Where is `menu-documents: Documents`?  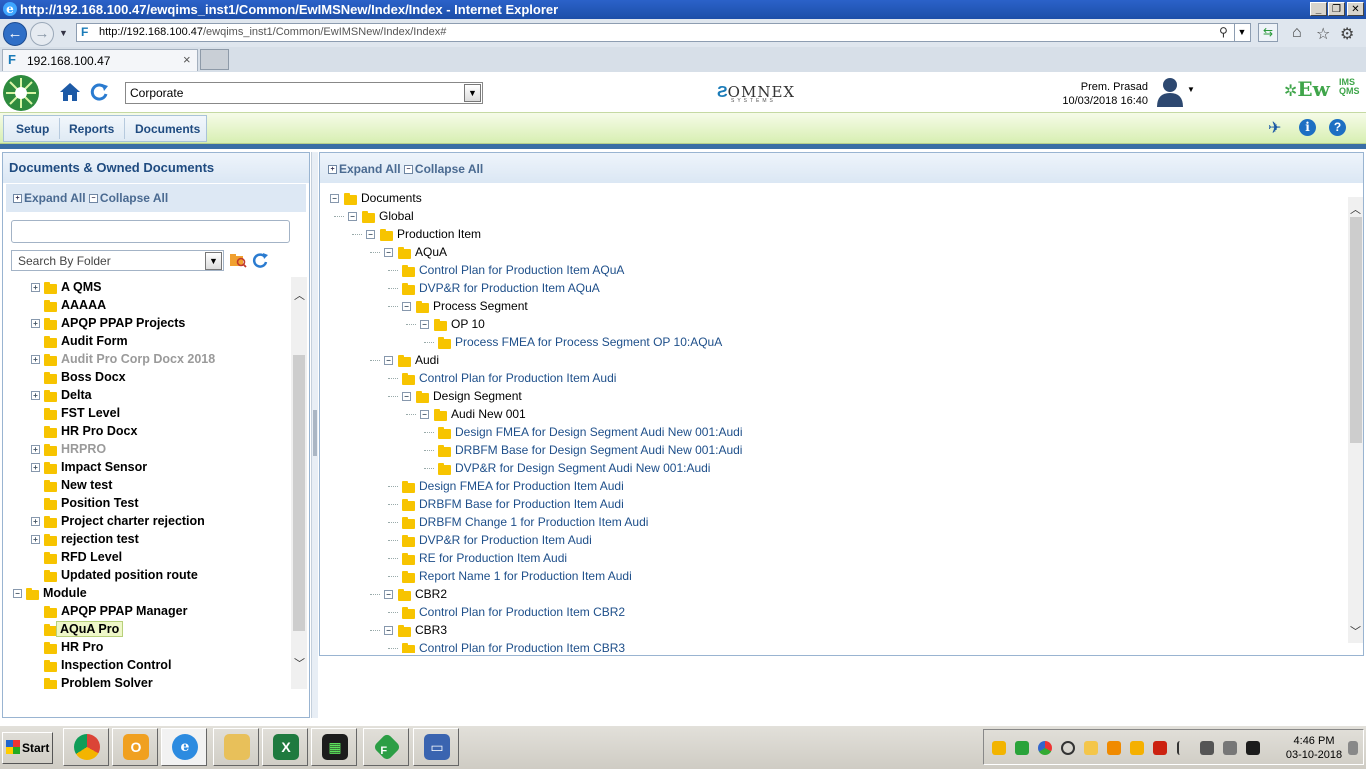
menu-documents: Documents is located at coordinates (167, 129).